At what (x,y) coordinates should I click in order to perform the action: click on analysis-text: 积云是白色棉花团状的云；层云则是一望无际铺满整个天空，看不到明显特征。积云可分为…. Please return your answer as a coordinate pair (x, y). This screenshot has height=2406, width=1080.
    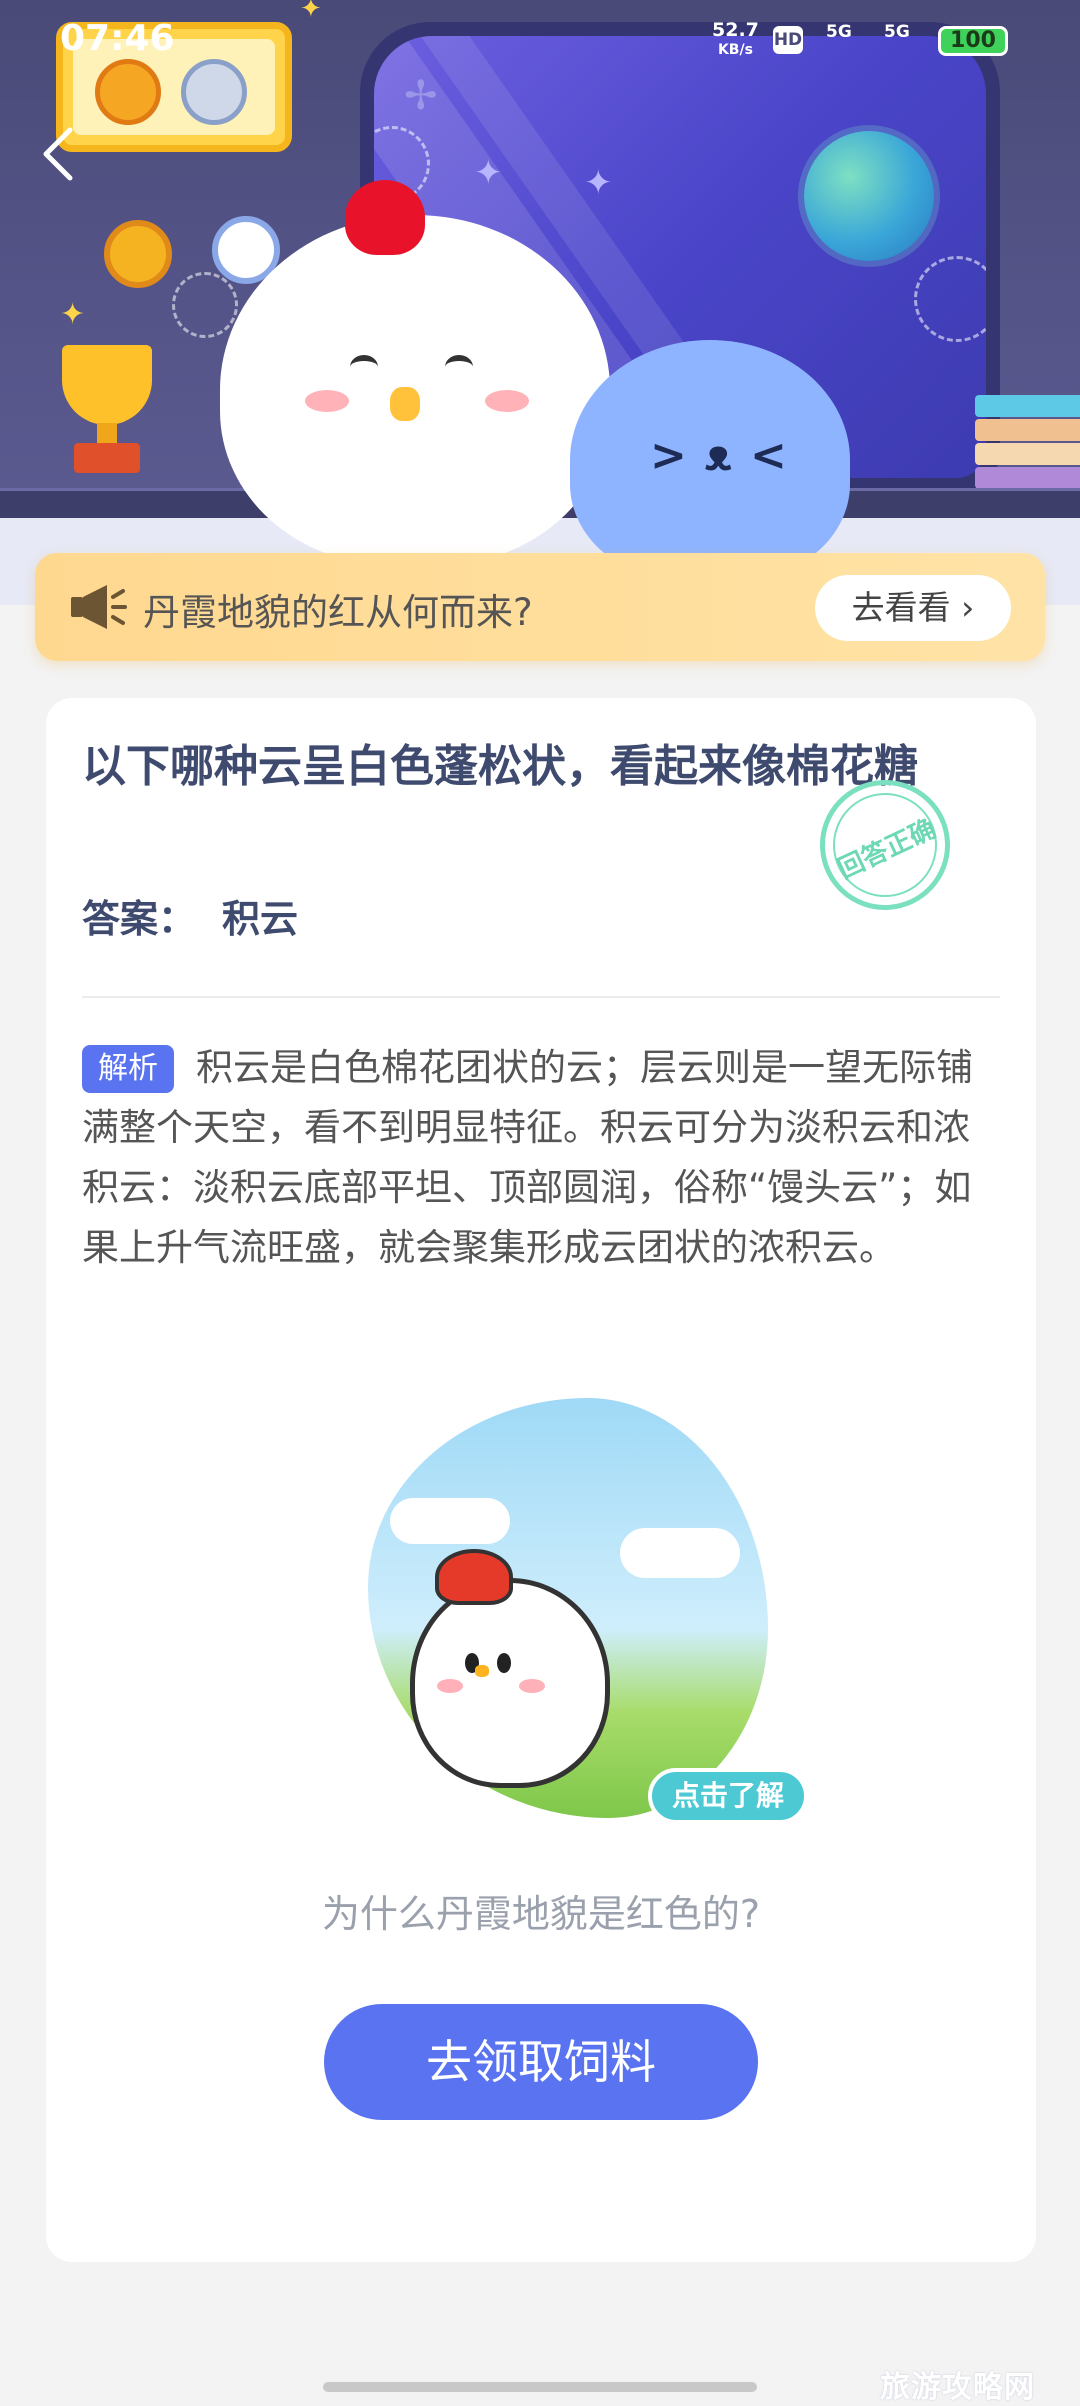
    Looking at the image, I should click on (527, 1157).